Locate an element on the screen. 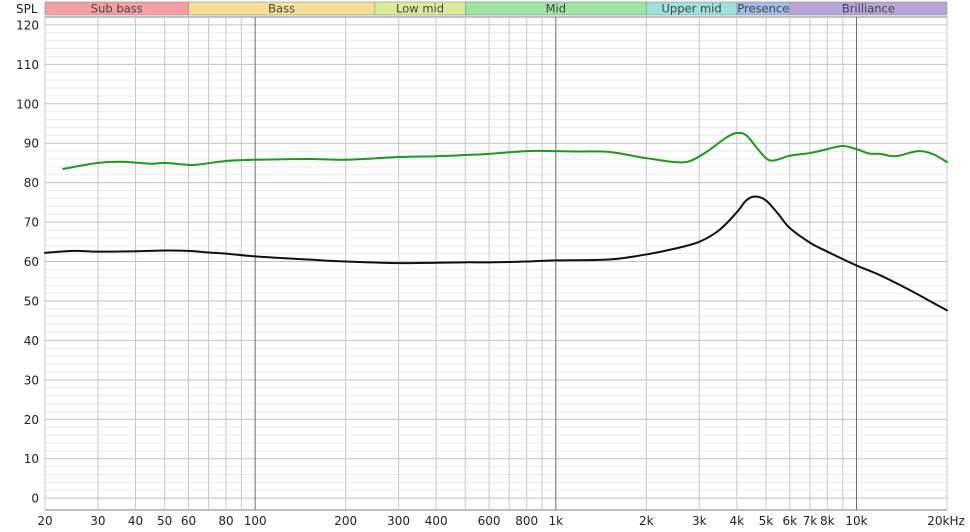 The image size is (970, 532). y-tick-label: 40 is located at coordinates (31, 341).